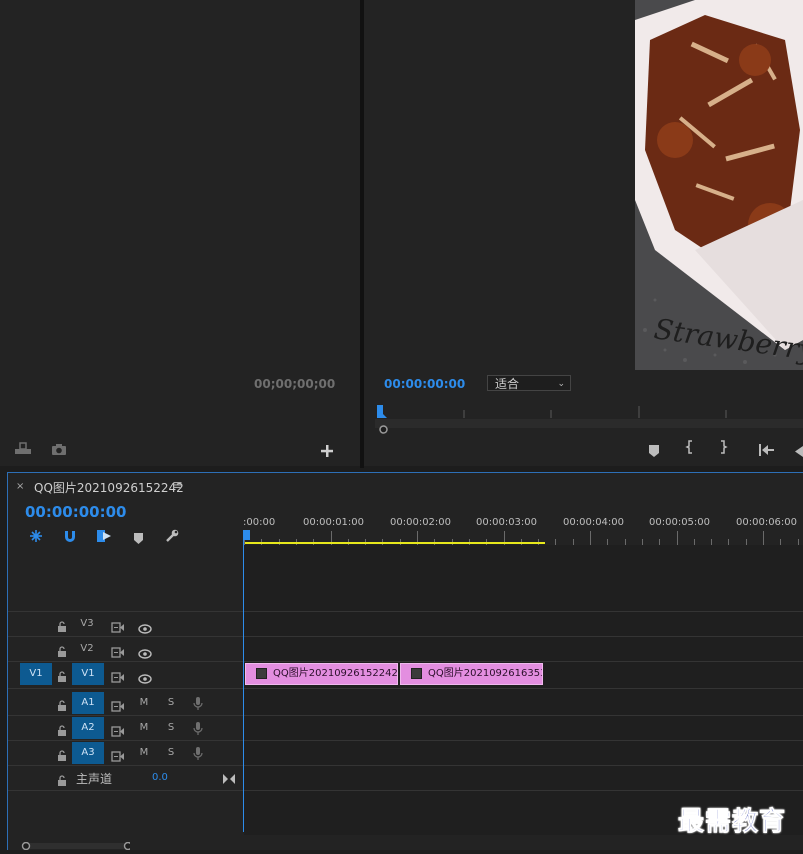  What do you see at coordinates (70, 535) in the screenshot?
I see `snap-icon` at bounding box center [70, 535].